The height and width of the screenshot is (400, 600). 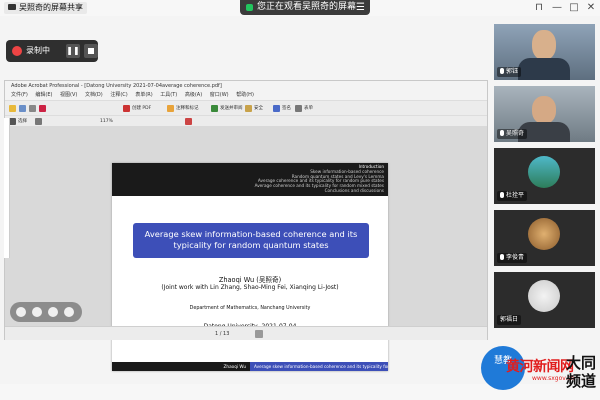 I want to click on channel-watermark: 慧教 黄河新闻网 www.sxgov.cn 大同 频道, so click(x=538, y=369).